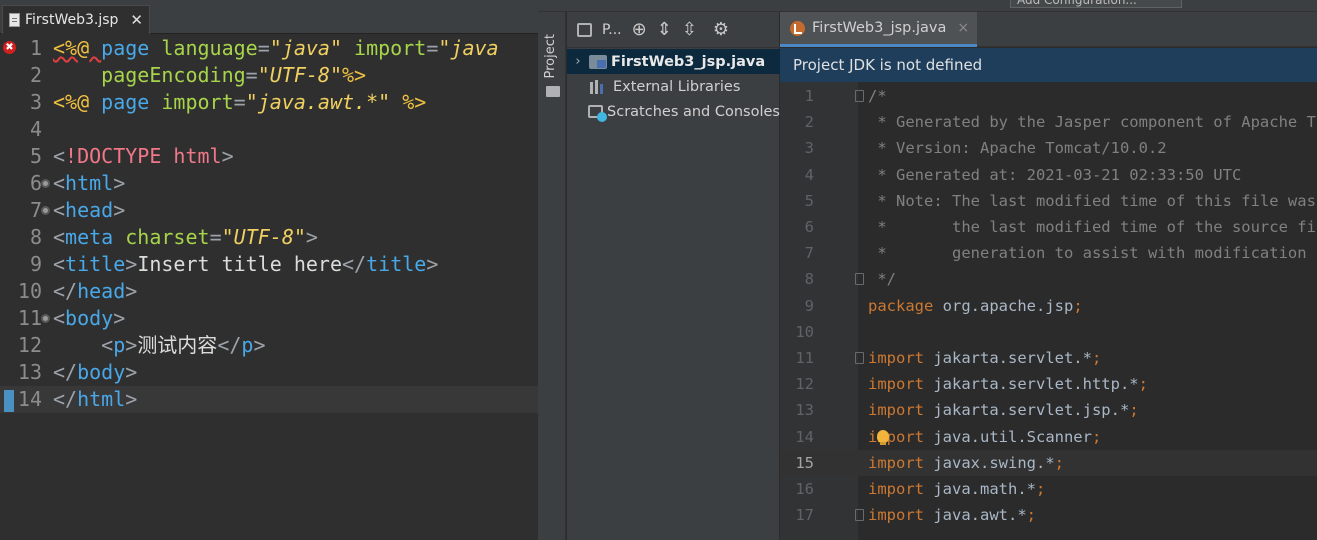 This screenshot has height=540, width=1317. I want to click on line-number: 11, so click(804, 358).